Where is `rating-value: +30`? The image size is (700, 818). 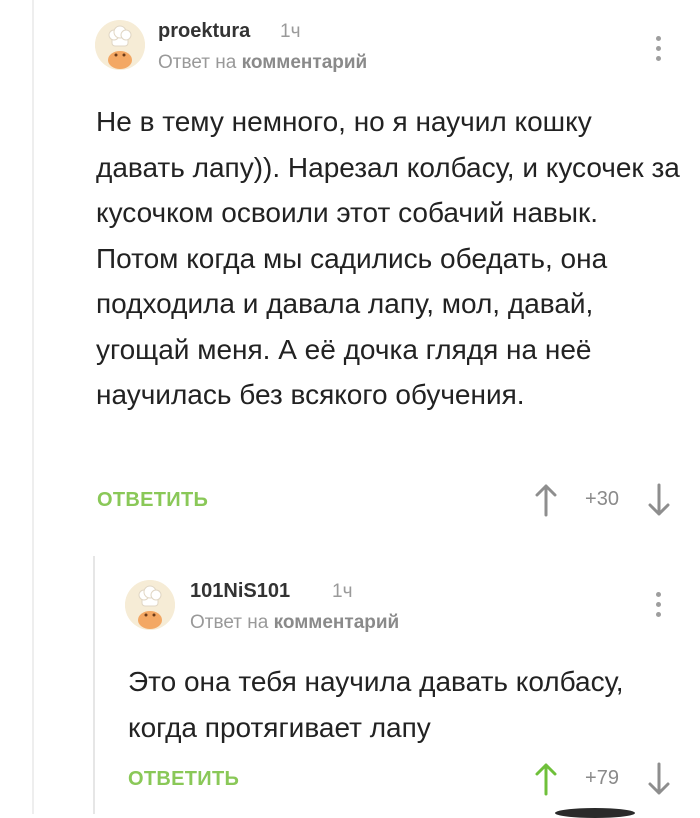 rating-value: +30 is located at coordinates (602, 499).